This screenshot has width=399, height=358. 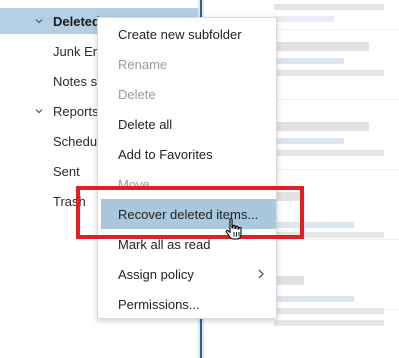 I want to click on hand-pointer-icon, so click(x=234, y=230).